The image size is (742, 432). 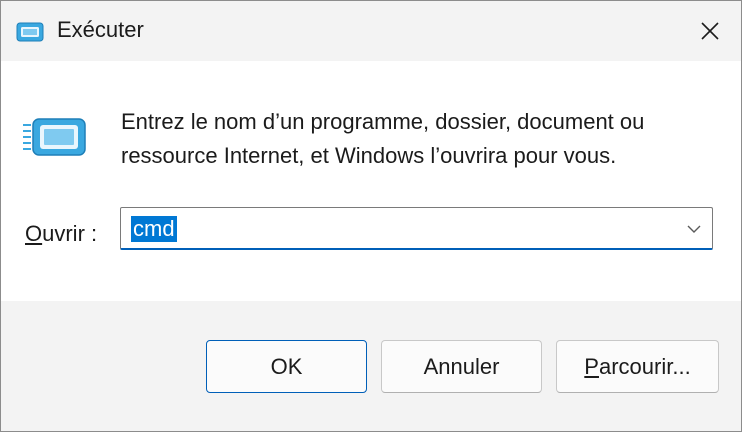 I want to click on open-label-text: uvrir :, so click(x=70, y=233).